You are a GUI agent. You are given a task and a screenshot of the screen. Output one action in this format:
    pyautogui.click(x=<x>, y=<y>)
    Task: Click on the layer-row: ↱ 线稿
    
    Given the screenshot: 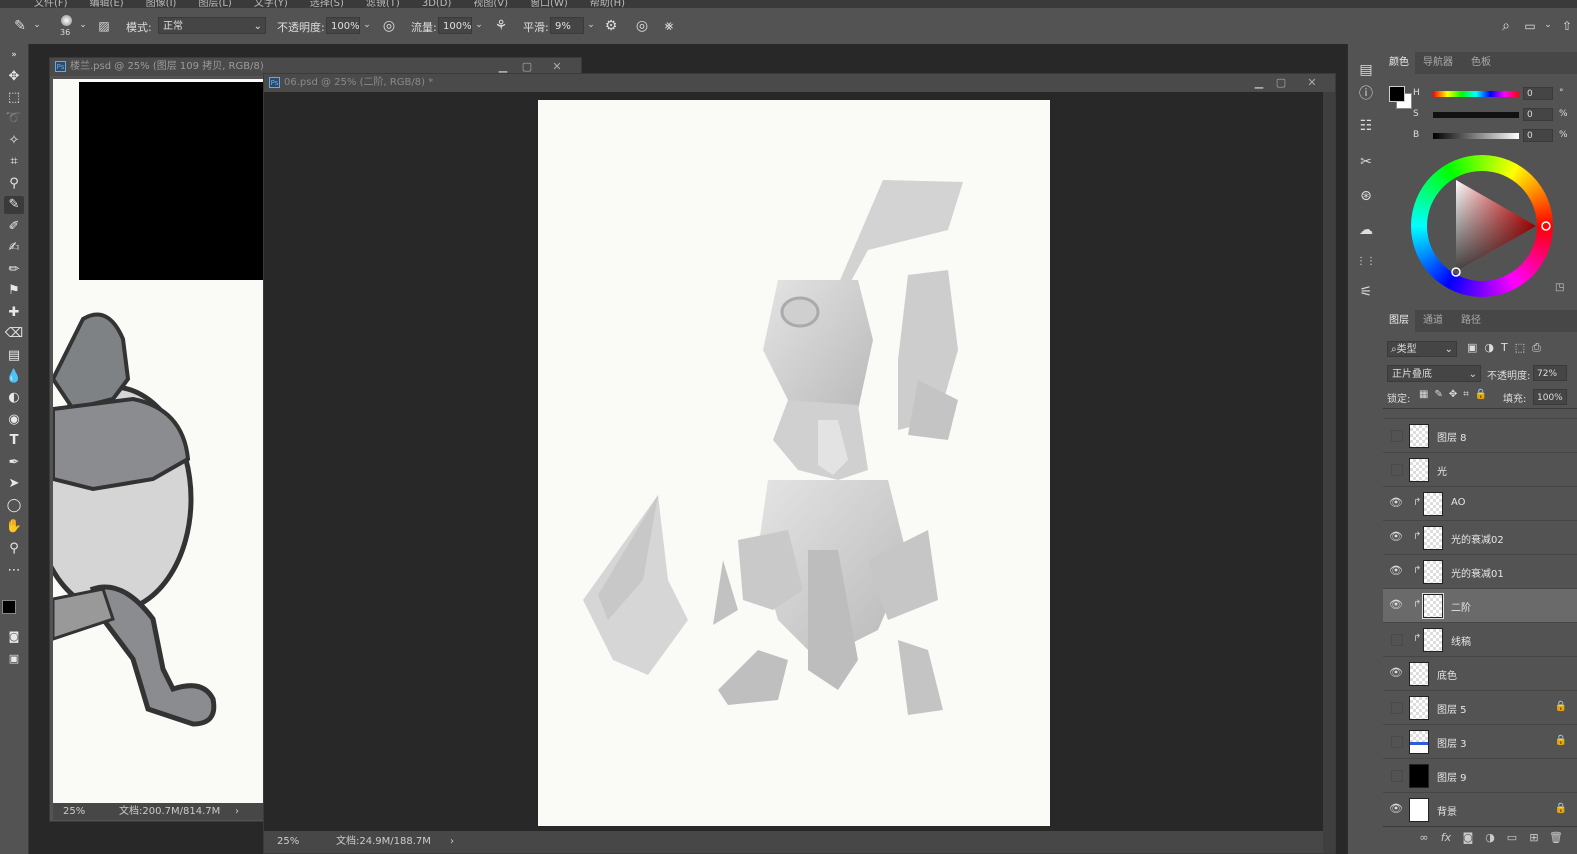 What is the action you would take?
    pyautogui.click(x=1480, y=640)
    